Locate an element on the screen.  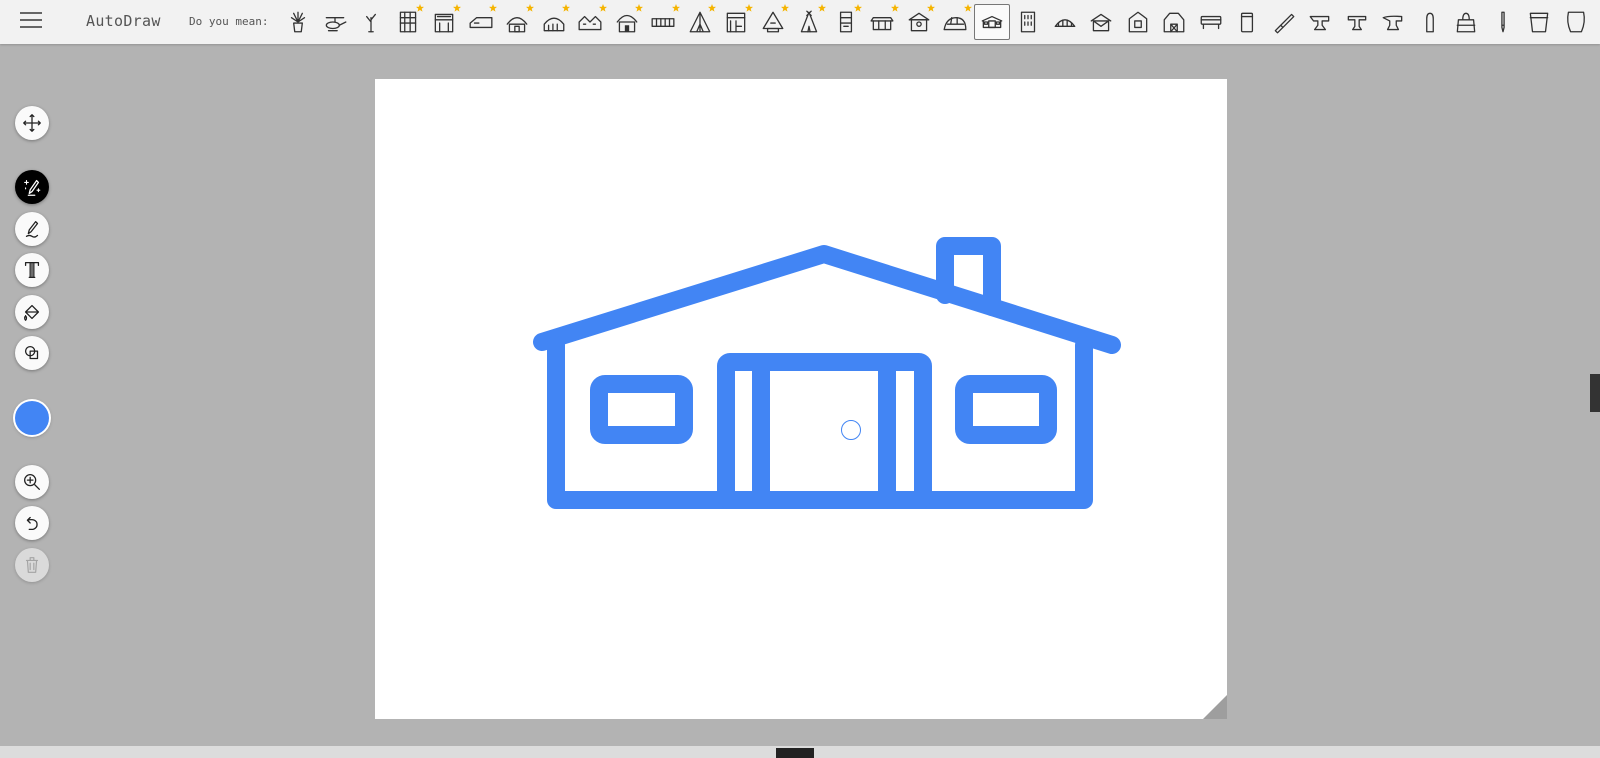
fence-icon is located at coordinates (663, 22).